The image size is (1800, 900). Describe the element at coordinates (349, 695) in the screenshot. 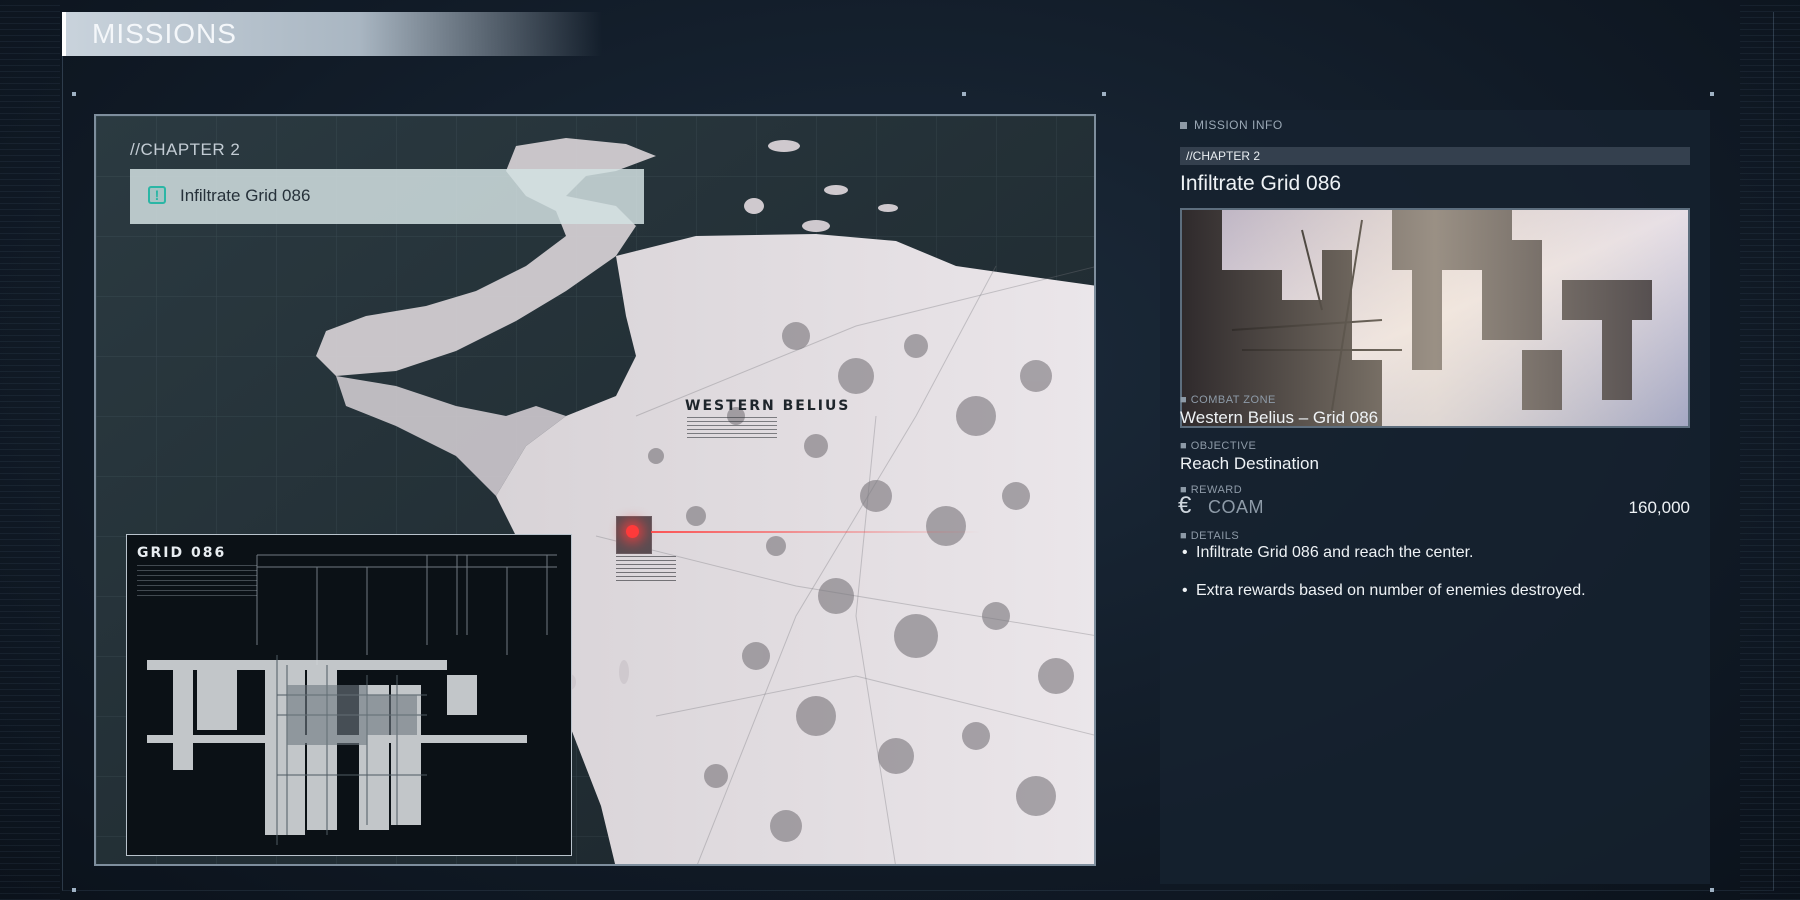

I see `grid-inset-map: GRID 086` at that location.